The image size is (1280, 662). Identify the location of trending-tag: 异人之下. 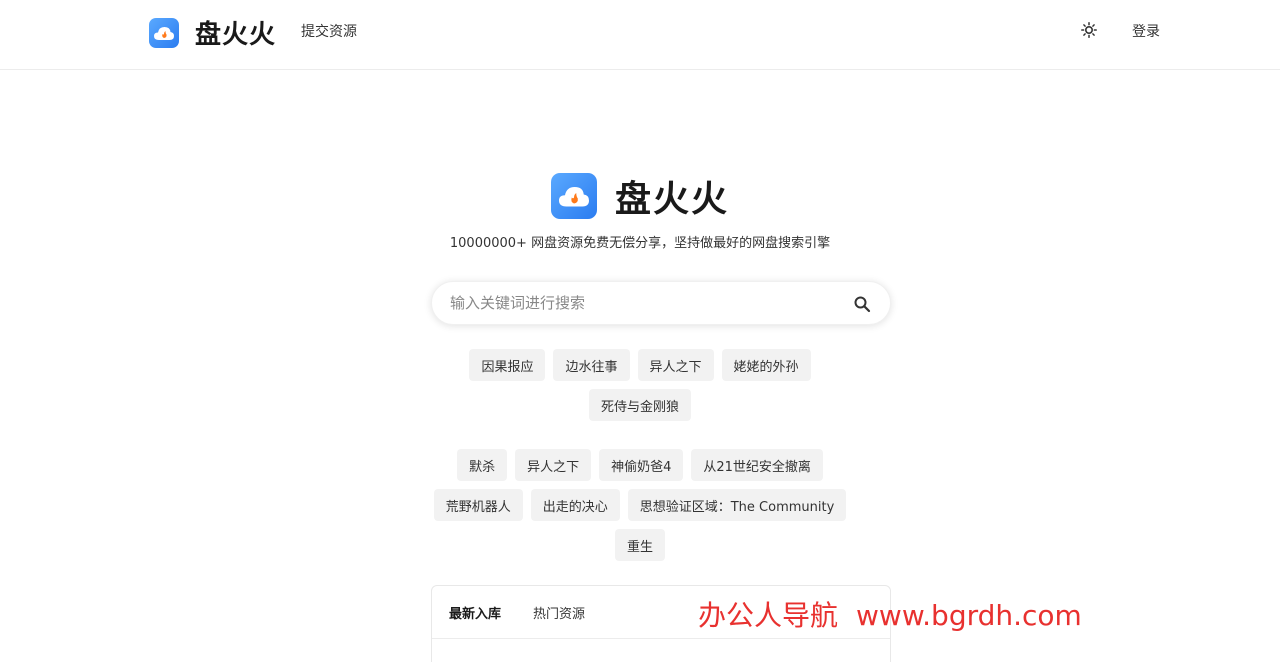
(553, 465).